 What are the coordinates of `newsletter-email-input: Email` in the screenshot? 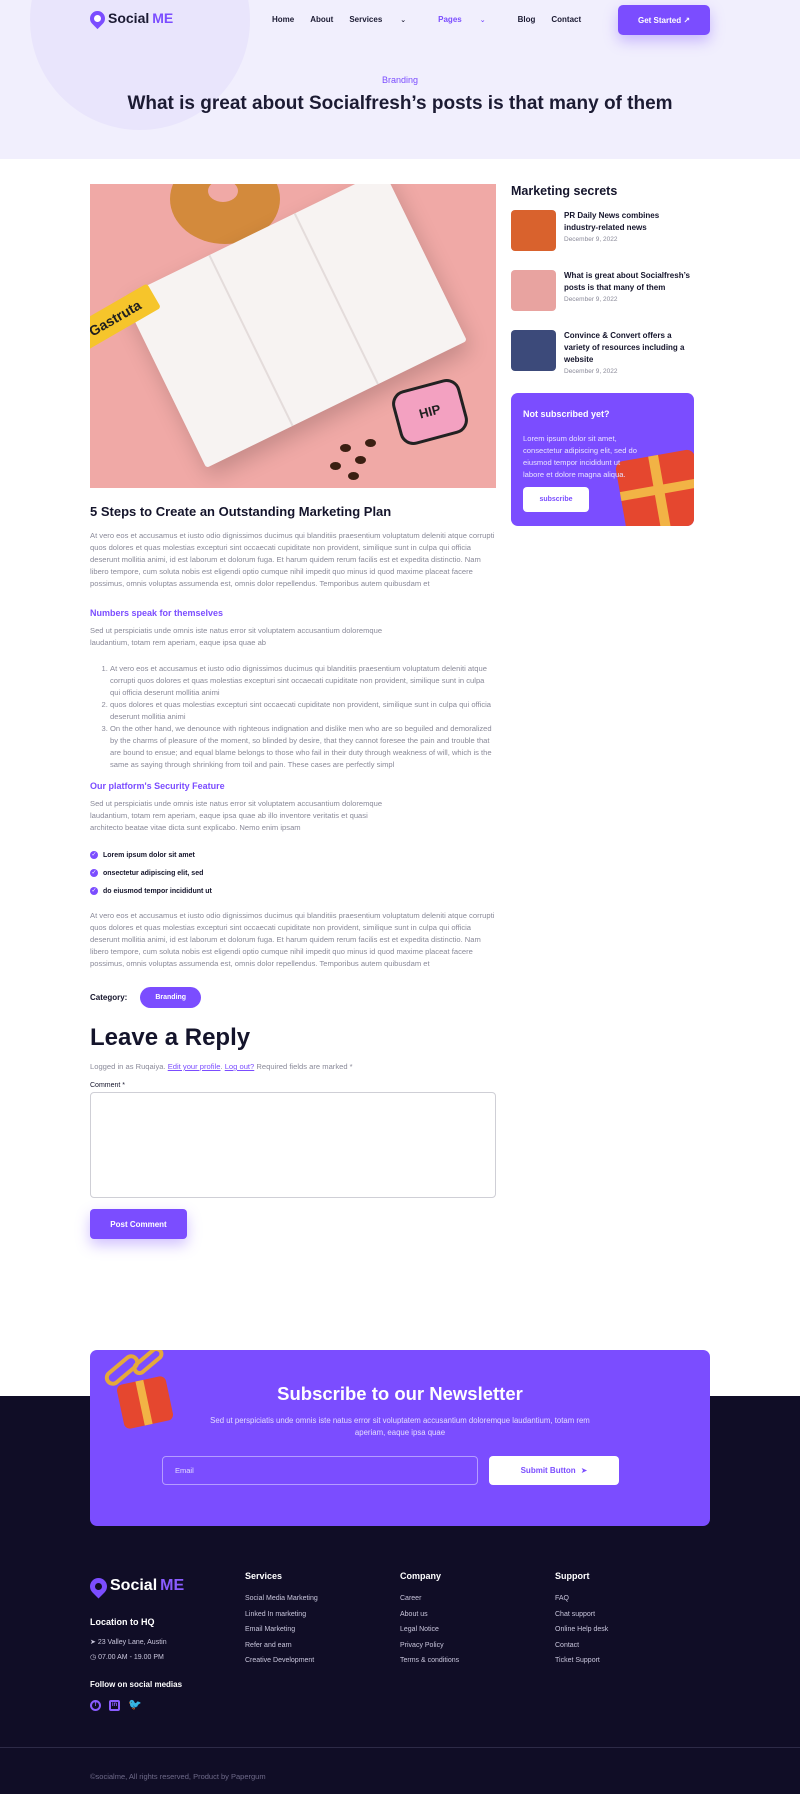 It's located at (320, 1470).